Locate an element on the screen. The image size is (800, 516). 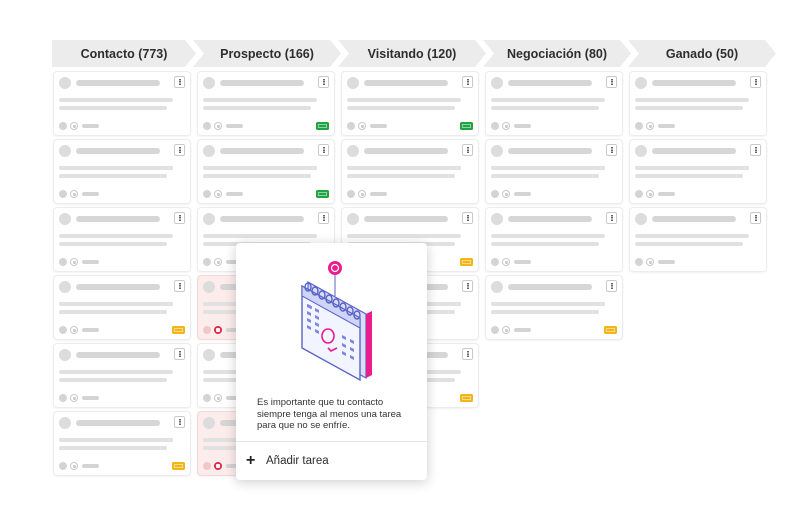
yellow-tag-icon is located at coordinates (610, 330).